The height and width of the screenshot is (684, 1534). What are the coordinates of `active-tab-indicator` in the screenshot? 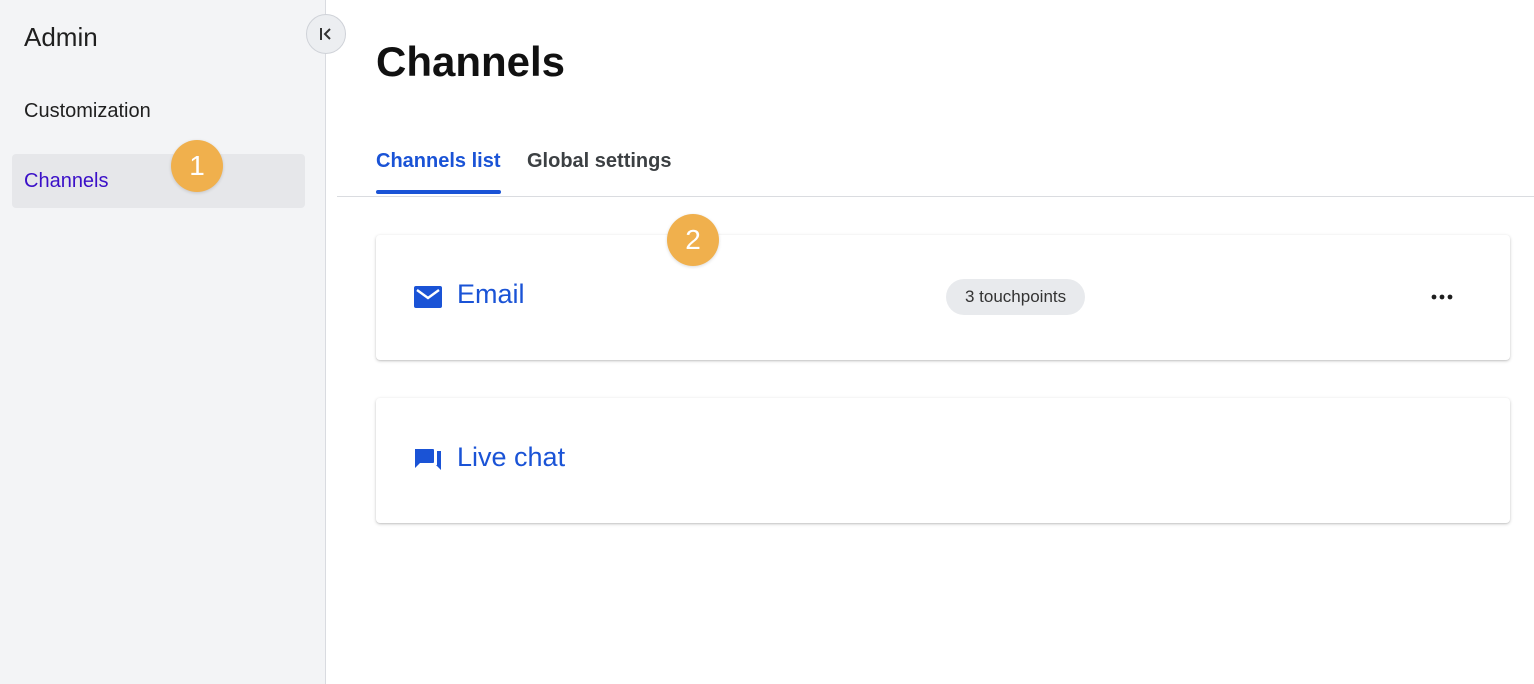 It's located at (438, 192).